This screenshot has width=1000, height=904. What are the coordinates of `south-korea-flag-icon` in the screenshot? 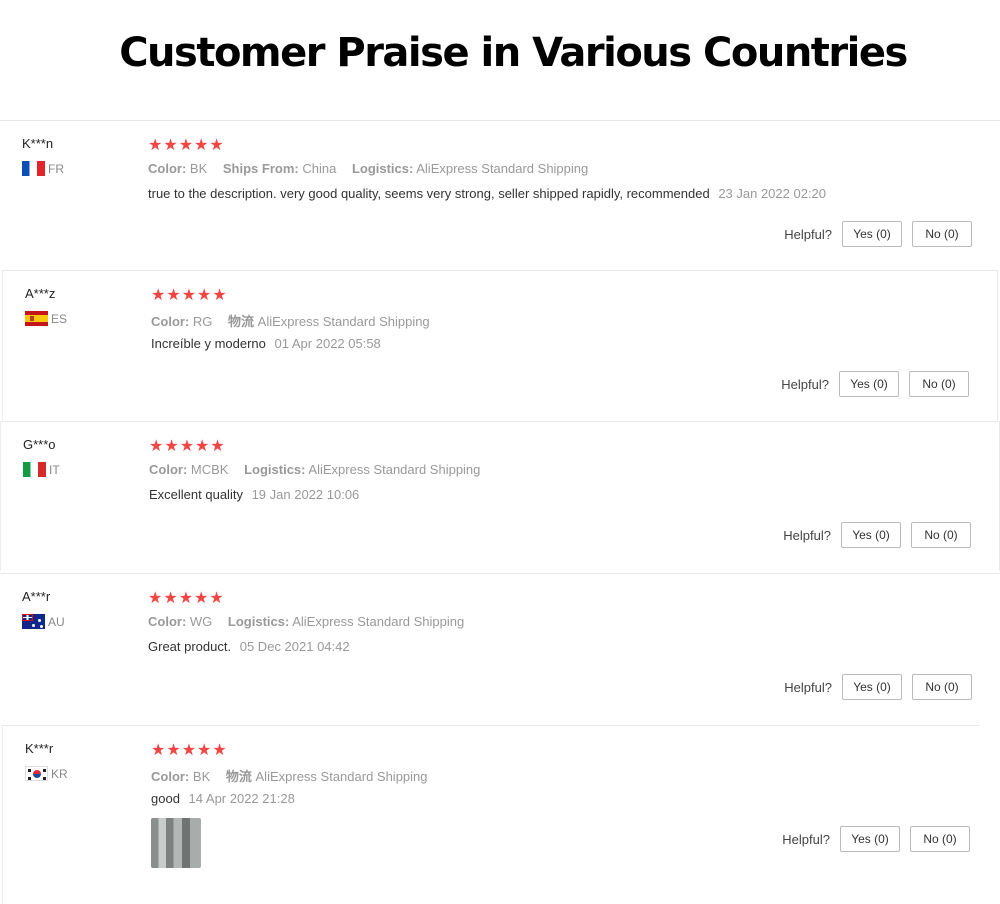 It's located at (36, 773).